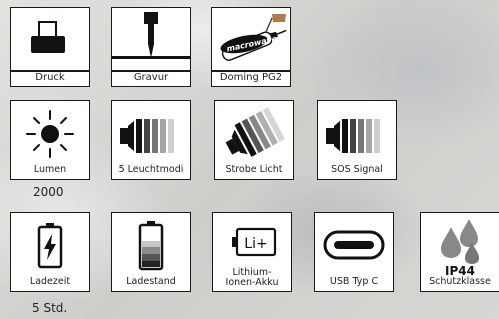 This screenshot has width=499, height=319. What do you see at coordinates (50, 77) in the screenshot?
I see `feature-label: Druck` at bounding box center [50, 77].